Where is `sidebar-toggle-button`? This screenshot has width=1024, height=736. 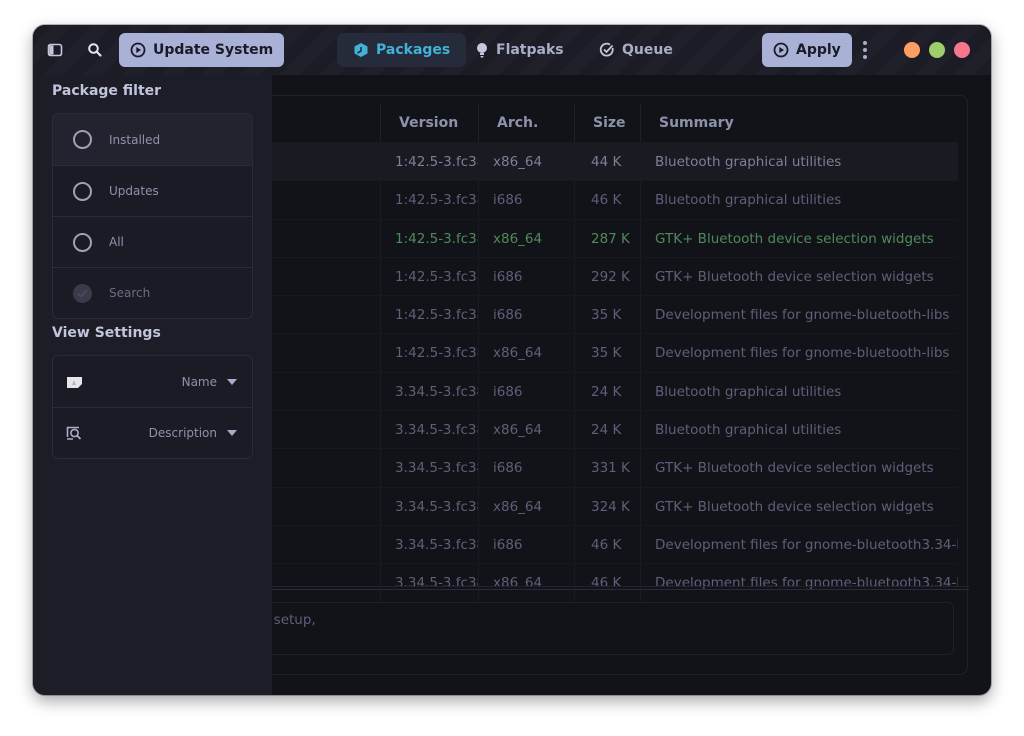 sidebar-toggle-button is located at coordinates (55, 50).